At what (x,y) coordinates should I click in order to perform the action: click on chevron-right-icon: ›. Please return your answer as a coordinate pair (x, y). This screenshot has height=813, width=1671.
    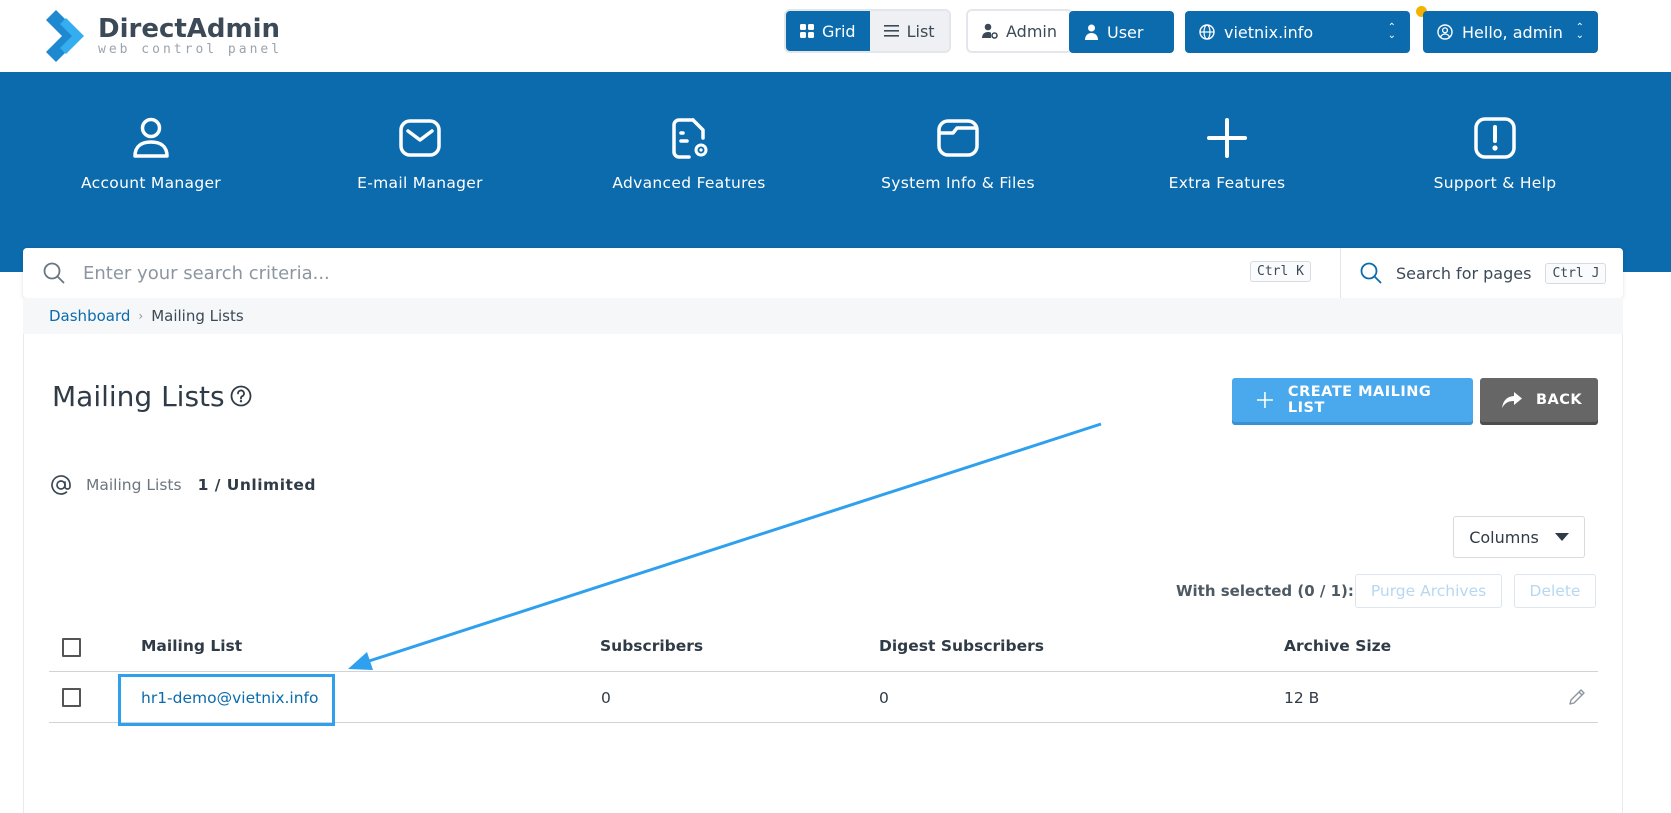
    Looking at the image, I should click on (141, 316).